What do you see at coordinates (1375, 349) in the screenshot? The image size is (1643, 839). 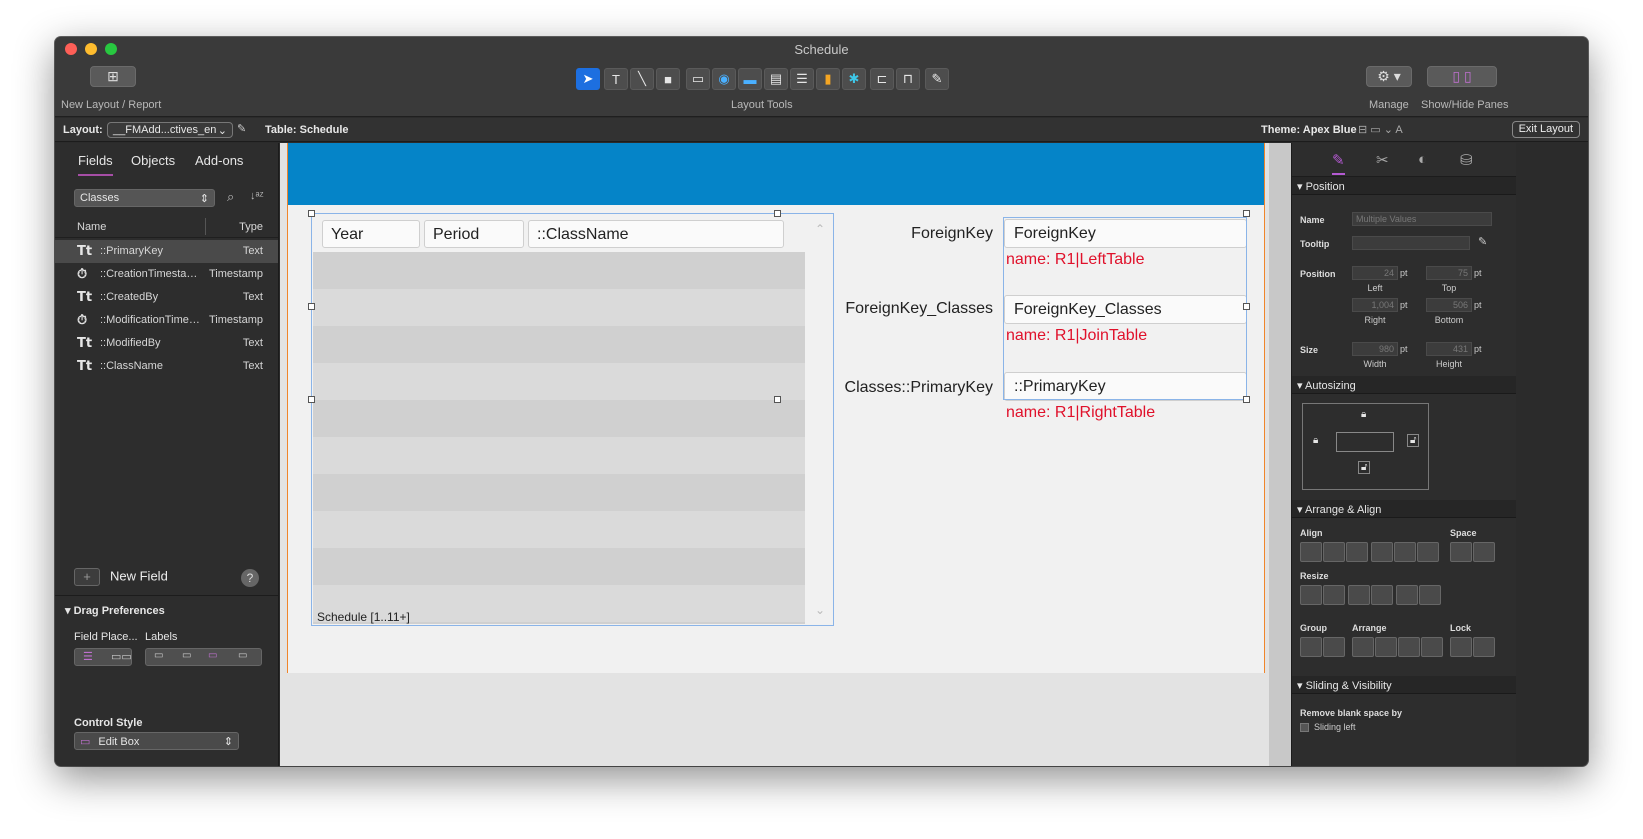 I see `width-input: 980` at bounding box center [1375, 349].